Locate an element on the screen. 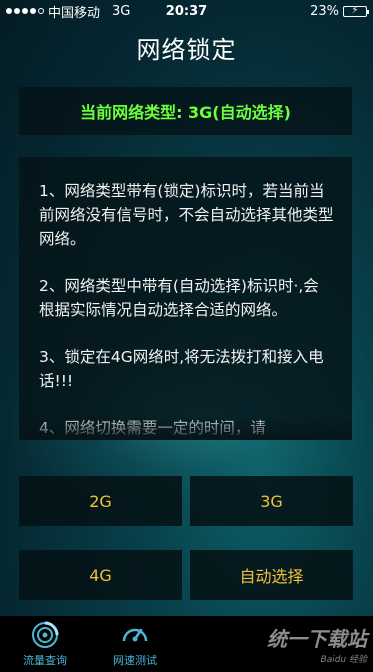  auto-select-button: 自动选择 is located at coordinates (271, 575).